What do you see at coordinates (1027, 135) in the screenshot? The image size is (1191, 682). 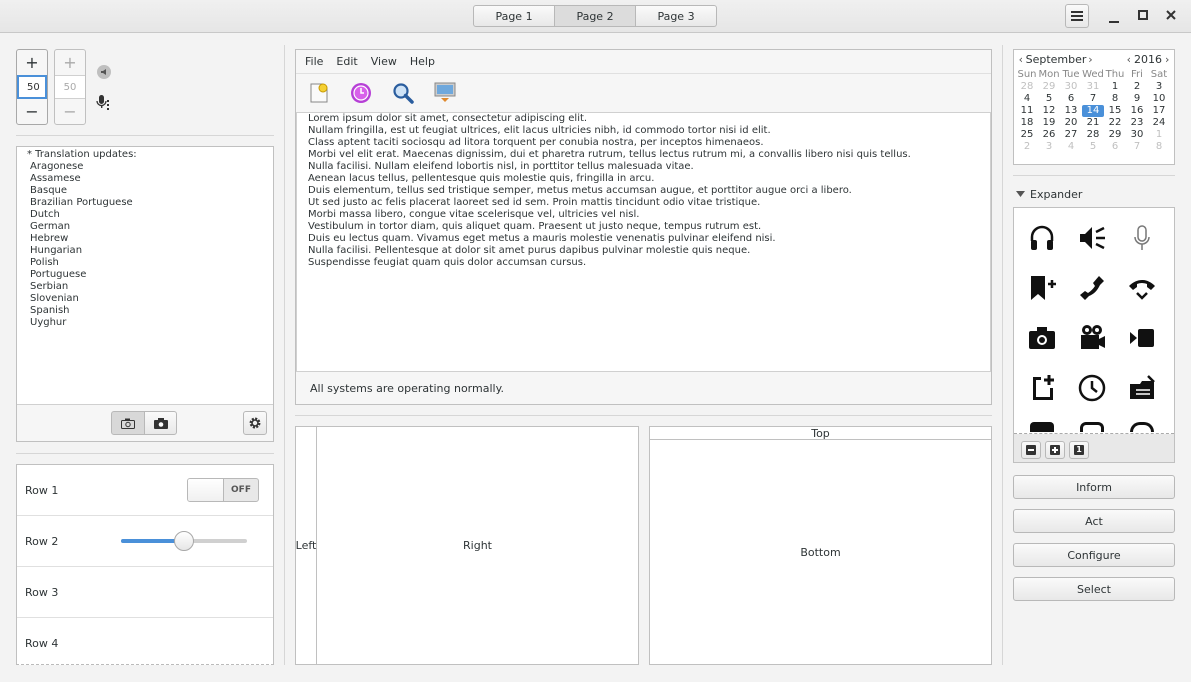 I see `calendar-day: 25` at bounding box center [1027, 135].